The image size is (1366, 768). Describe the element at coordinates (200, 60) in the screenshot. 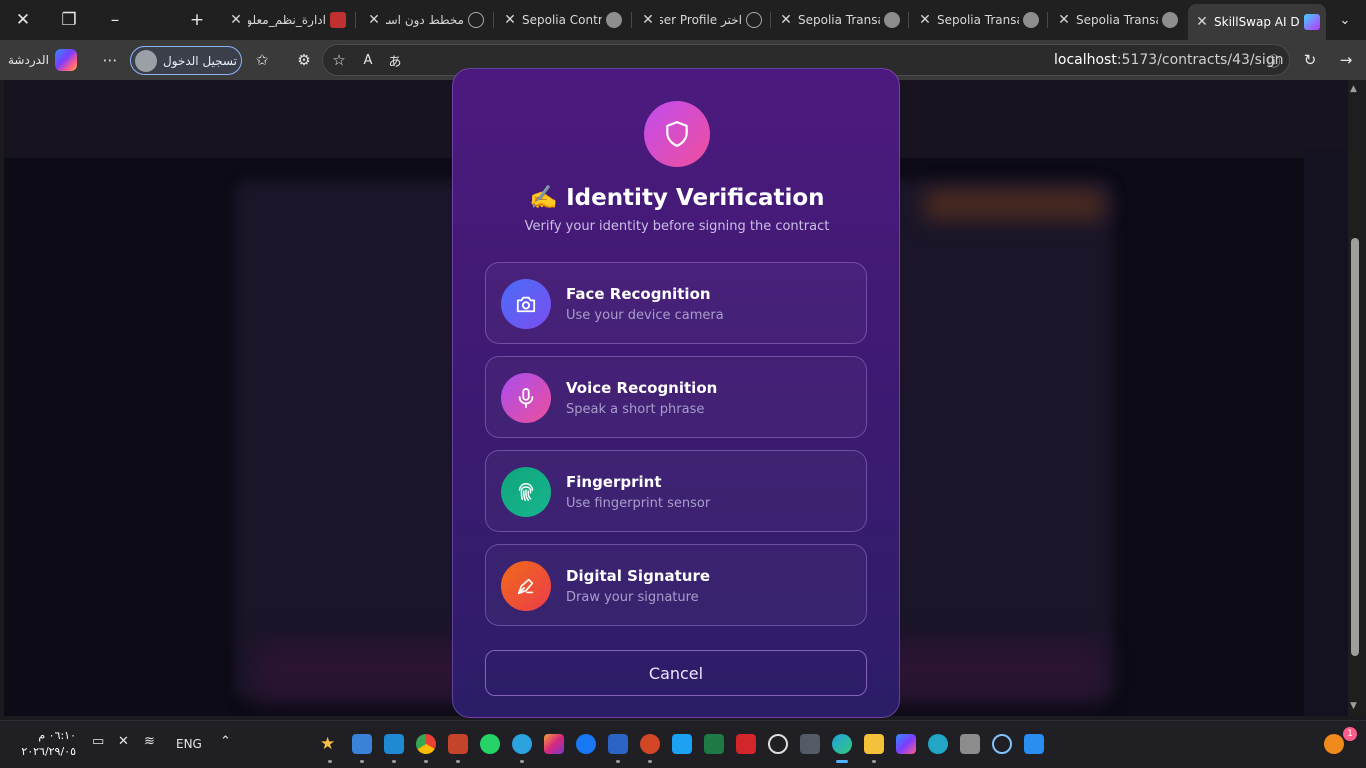

I see `signin-label: تسجيل الدخول` at that location.